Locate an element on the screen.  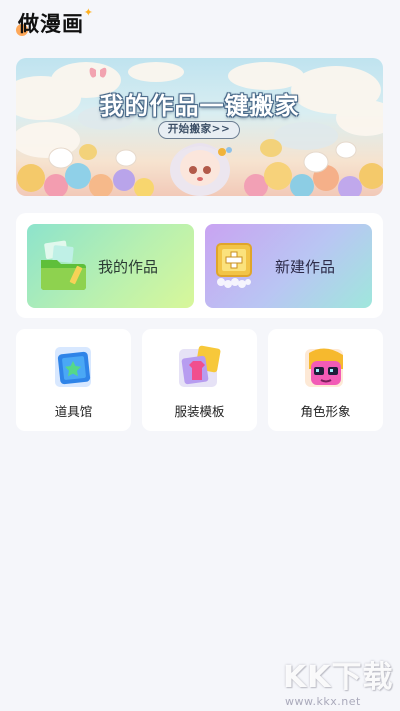
tool-card-prop-shop: 道具馆 is located at coordinates (73, 380).